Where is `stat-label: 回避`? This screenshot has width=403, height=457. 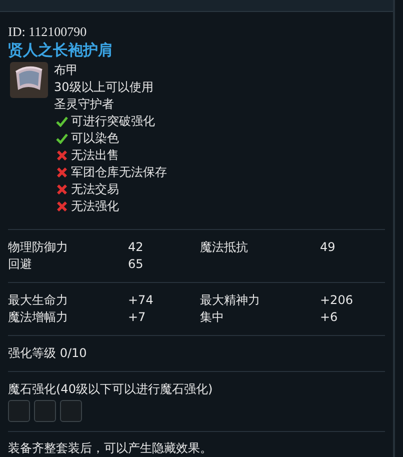
stat-label: 回避 is located at coordinates (20, 264).